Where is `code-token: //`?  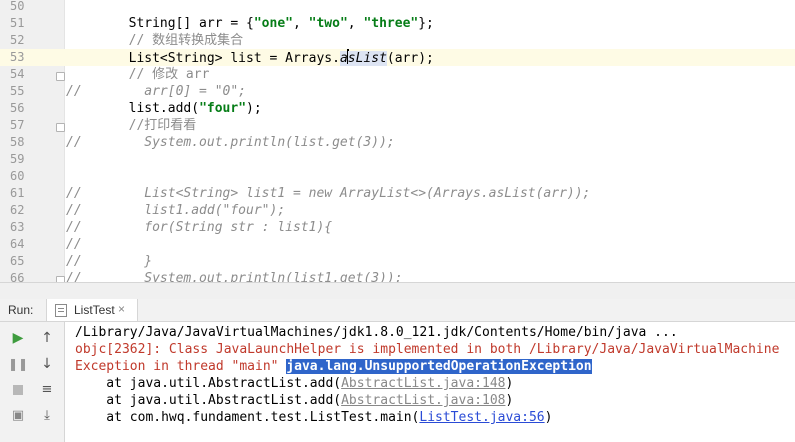
code-token: // is located at coordinates (74, 244).